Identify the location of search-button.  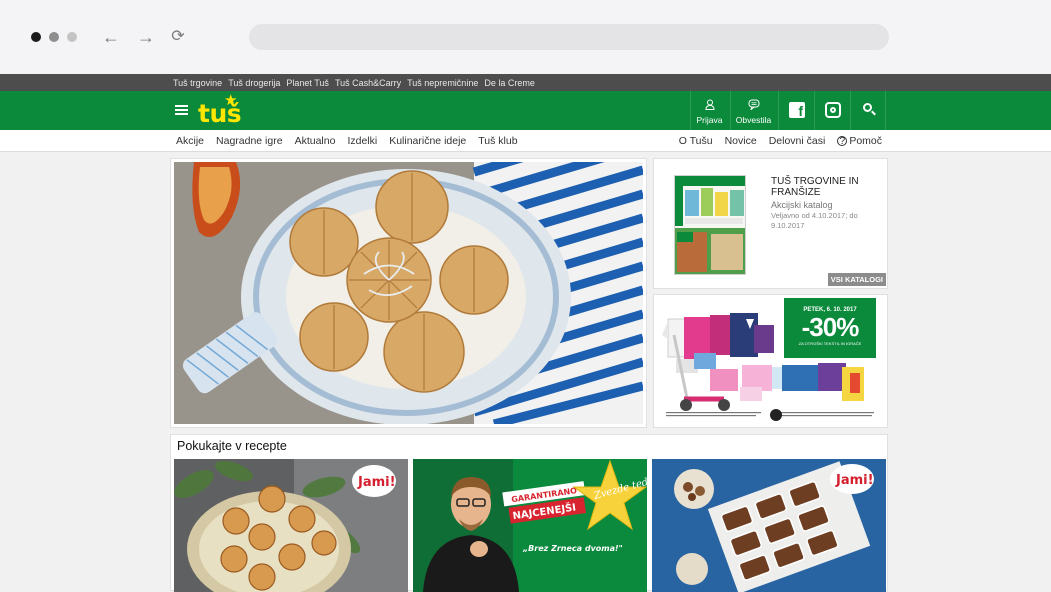
(868, 110).